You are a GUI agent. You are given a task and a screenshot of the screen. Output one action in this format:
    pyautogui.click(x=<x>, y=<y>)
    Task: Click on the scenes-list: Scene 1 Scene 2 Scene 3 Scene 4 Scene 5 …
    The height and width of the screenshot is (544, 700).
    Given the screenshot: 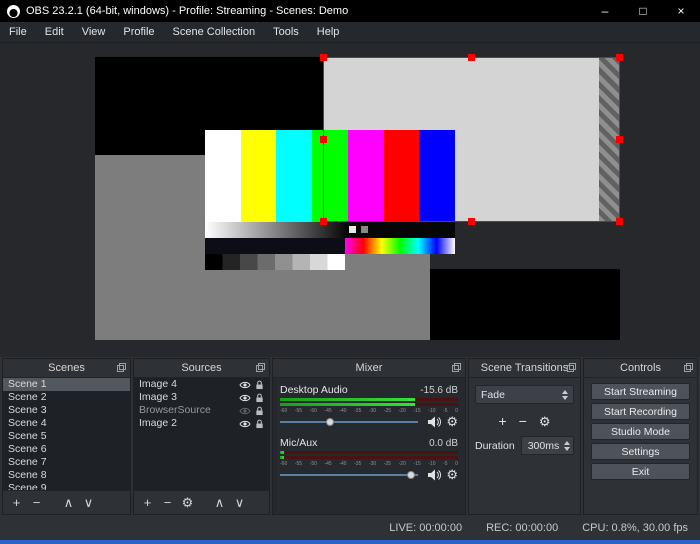 What is the action you would take?
    pyautogui.click(x=66, y=434)
    